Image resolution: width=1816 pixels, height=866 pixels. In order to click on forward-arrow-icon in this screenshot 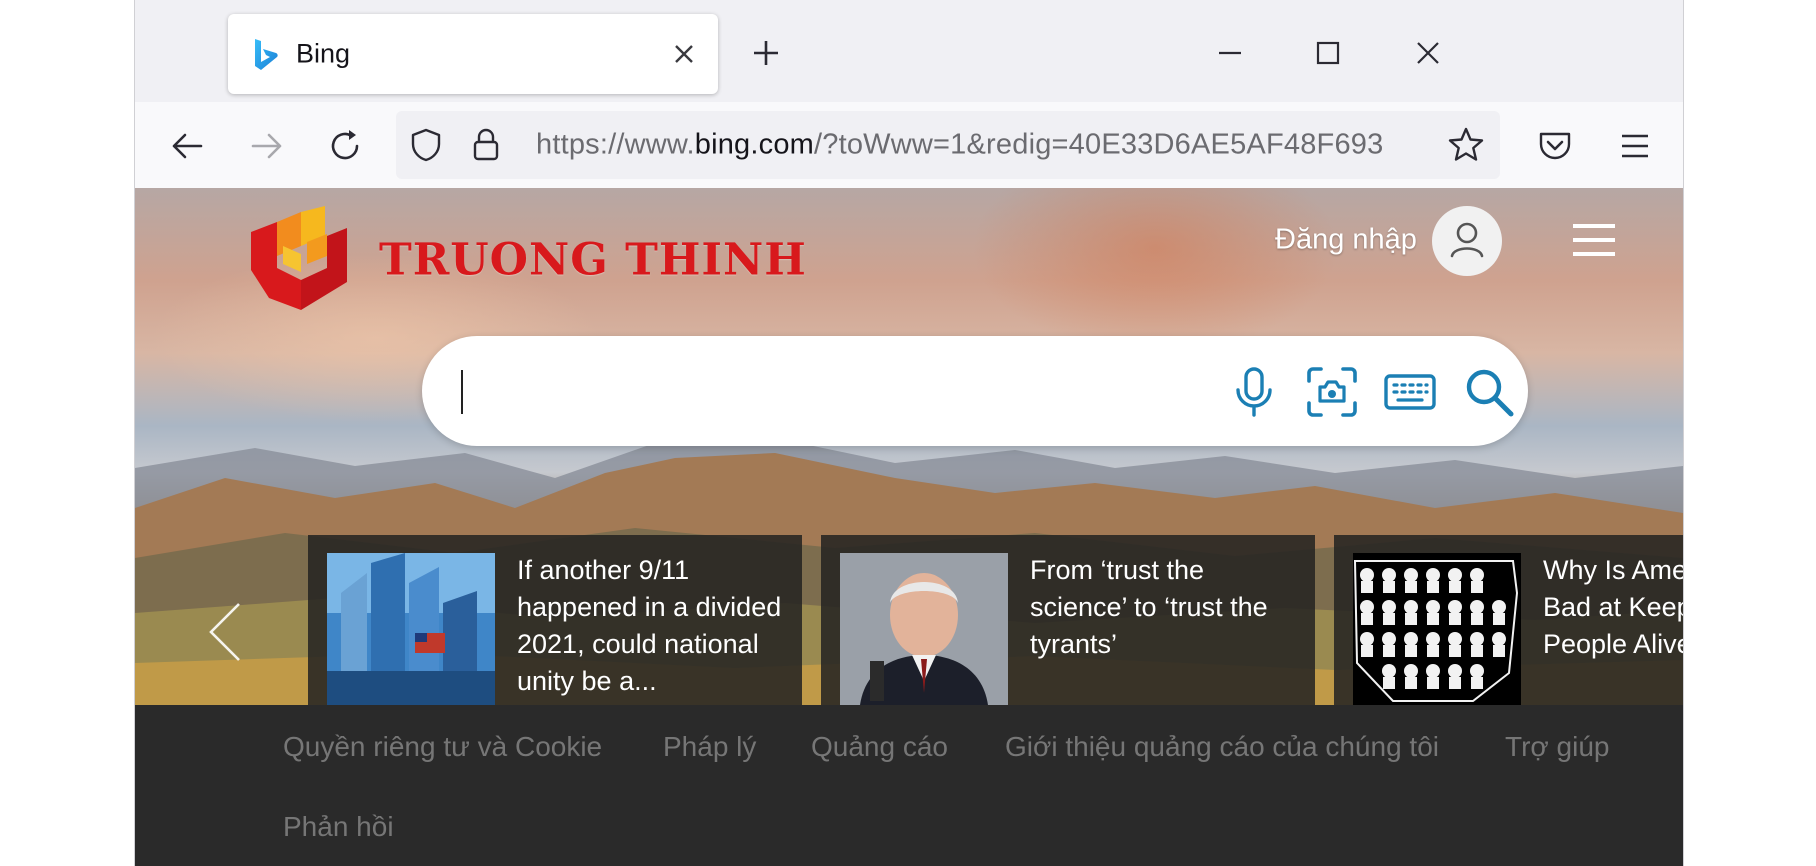, I will do `click(267, 146)`.